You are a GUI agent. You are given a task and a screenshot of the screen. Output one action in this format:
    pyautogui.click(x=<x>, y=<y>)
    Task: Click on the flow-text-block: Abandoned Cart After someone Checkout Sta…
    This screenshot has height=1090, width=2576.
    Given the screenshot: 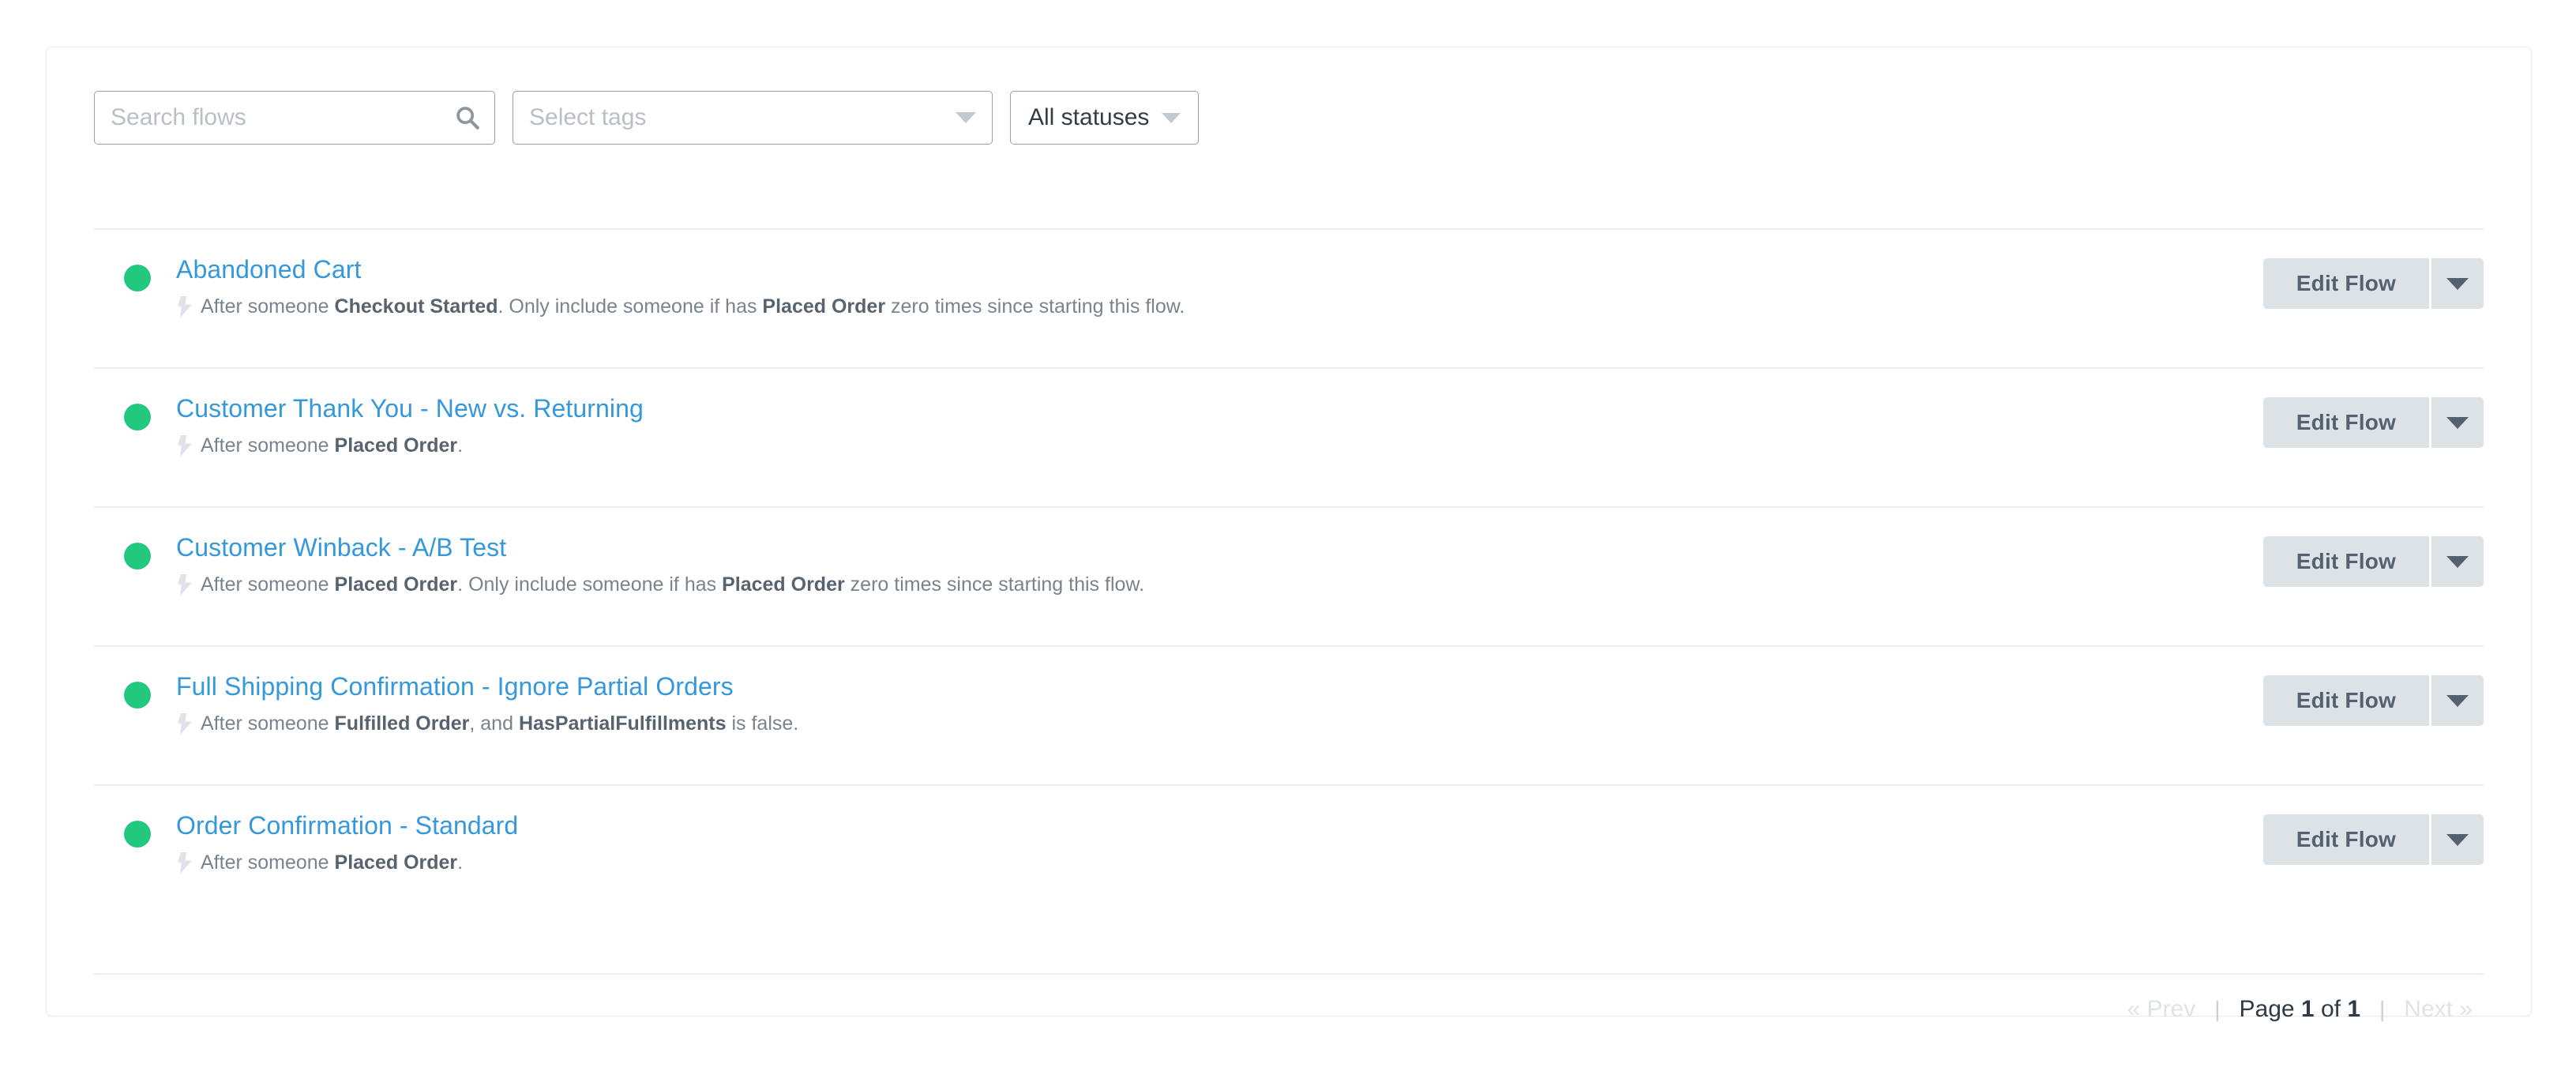 What is the action you would take?
    pyautogui.click(x=680, y=287)
    